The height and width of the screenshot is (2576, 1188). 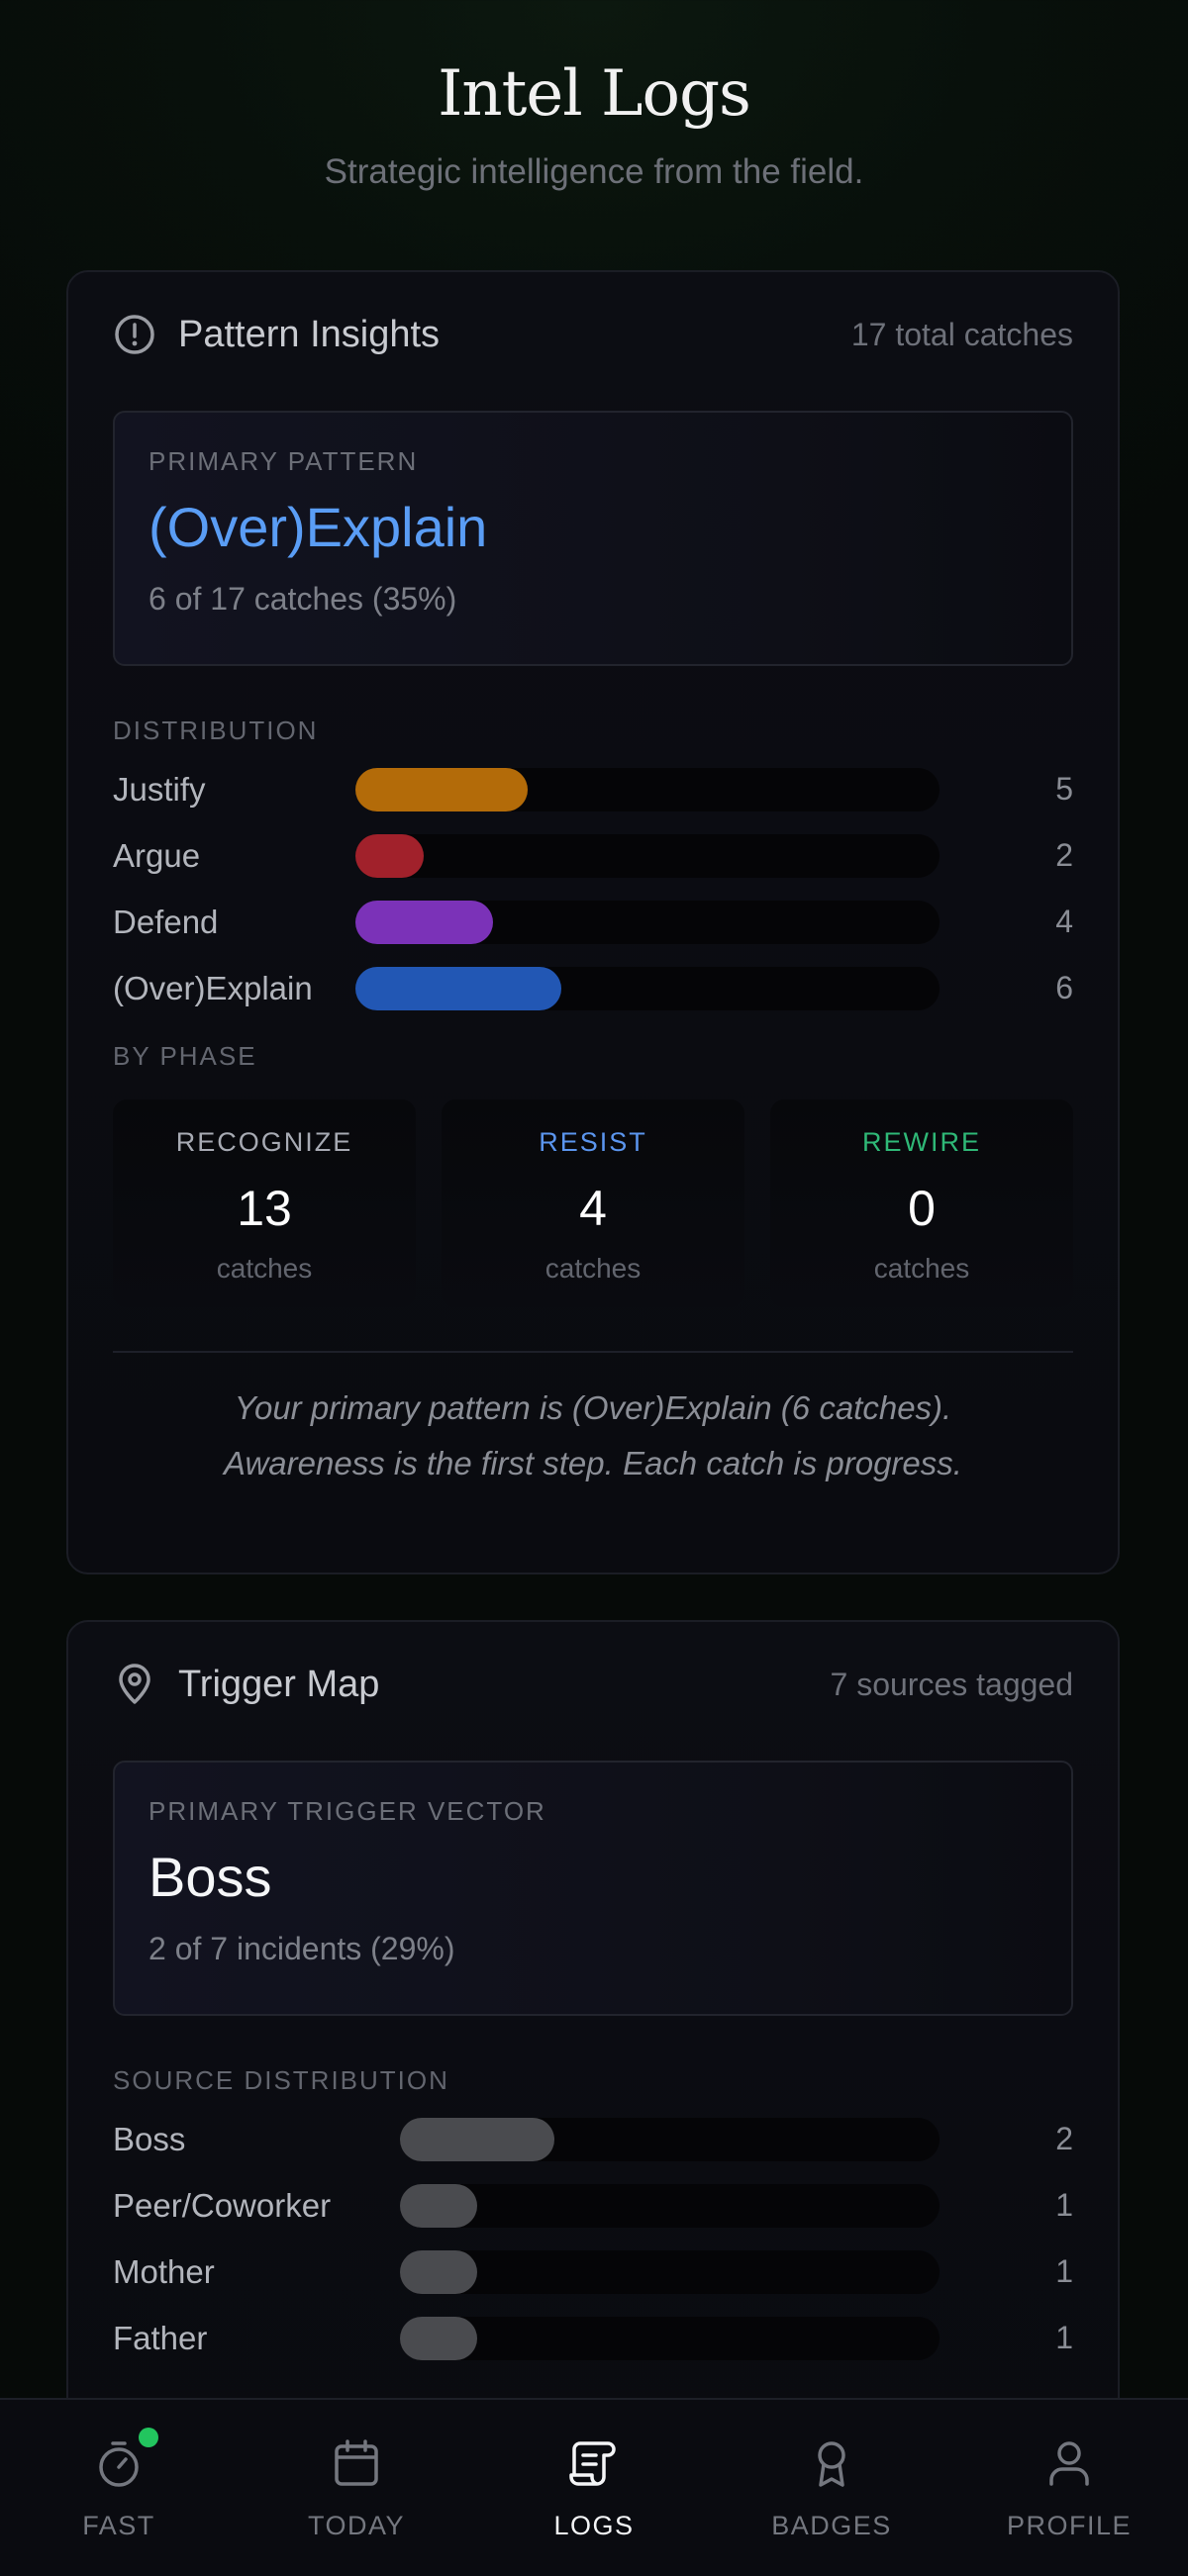 I want to click on tab-label: FAST, so click(x=118, y=2525).